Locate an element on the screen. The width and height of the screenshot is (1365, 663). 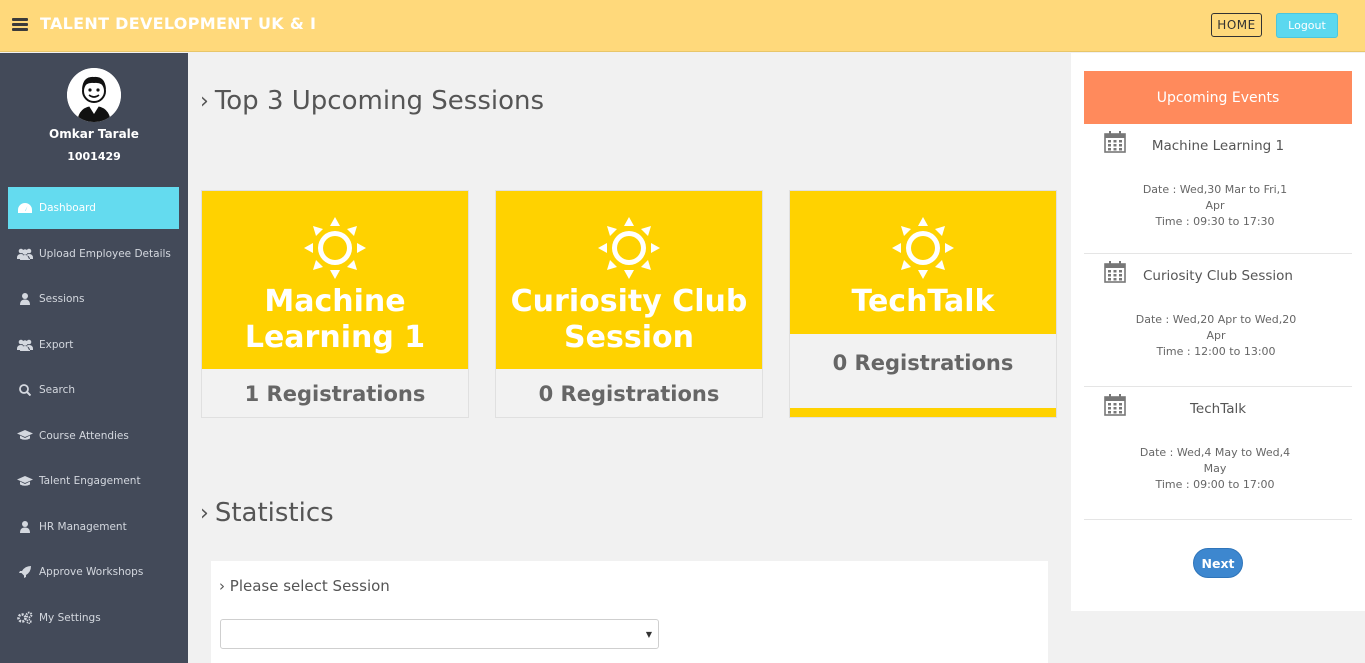
sidebar-item-sessions: Sessions is located at coordinates (93, 299).